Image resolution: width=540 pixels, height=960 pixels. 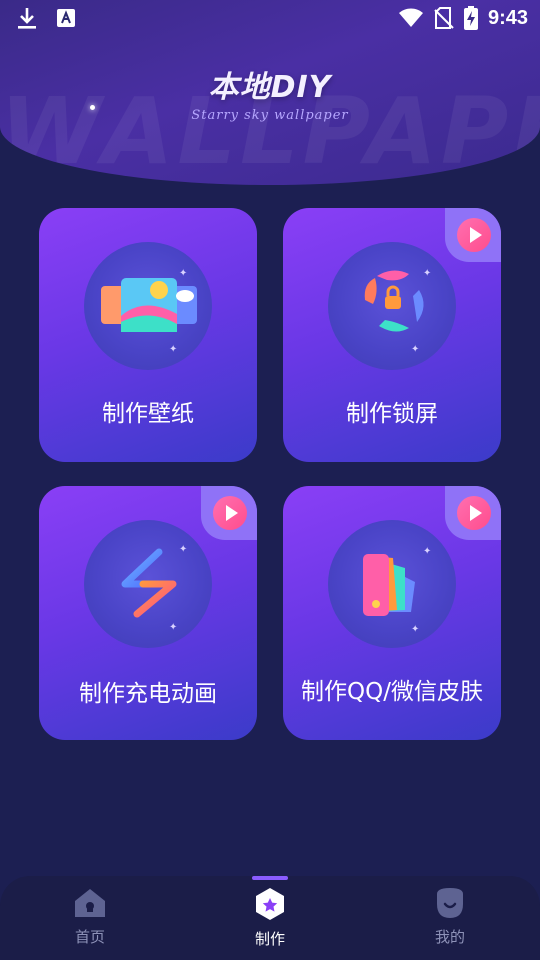 I want to click on nav-item-home: 首页, so click(x=90, y=918).